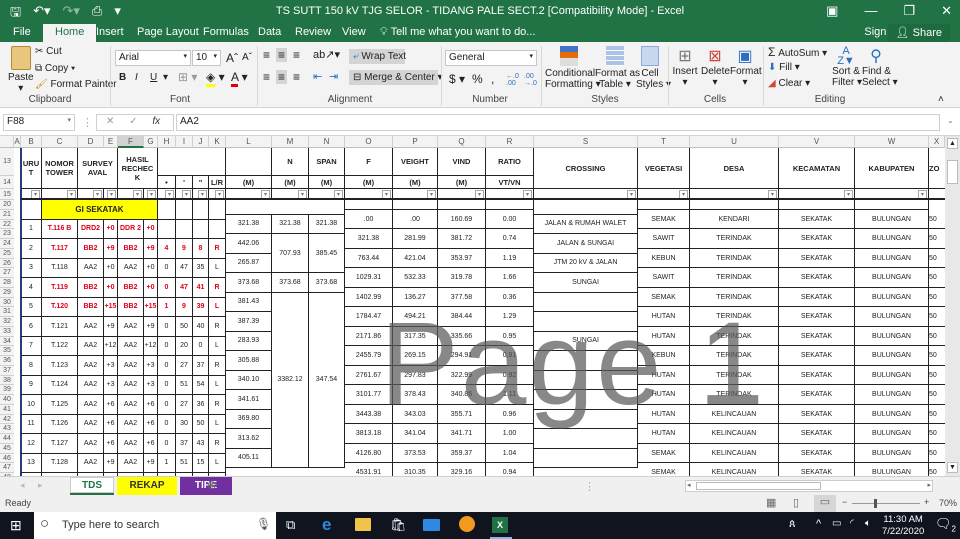 The image size is (960, 539). I want to click on share-button: 👤︎ Share, so click(918, 33).